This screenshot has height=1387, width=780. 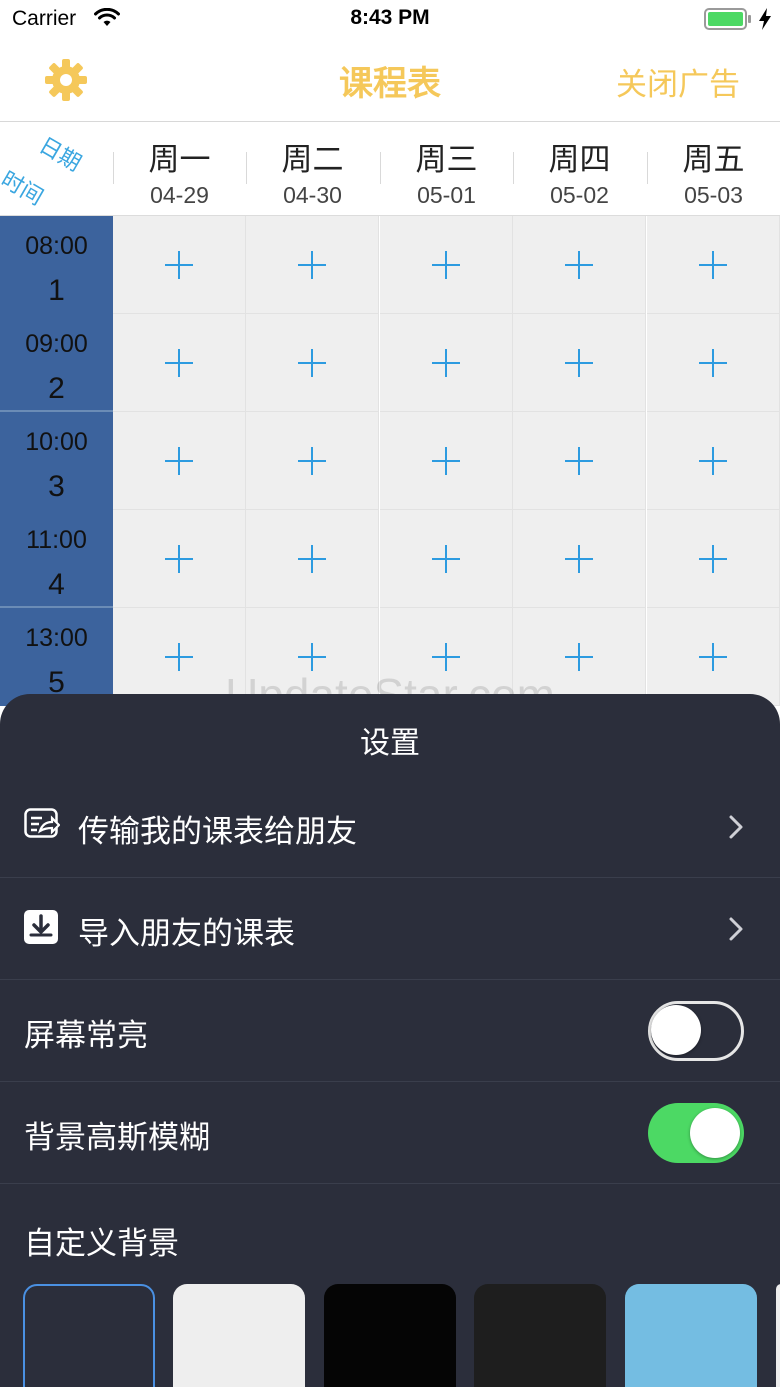 I want to click on share-schedule-label: 传输我的课表给朋友, so click(x=217, y=832).